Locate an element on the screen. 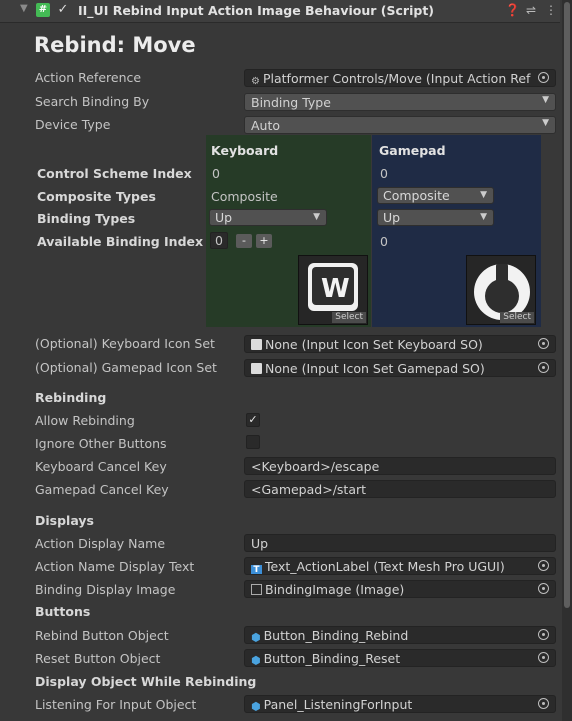  foldout-arrow-icon: ▼ is located at coordinates (24, 8).